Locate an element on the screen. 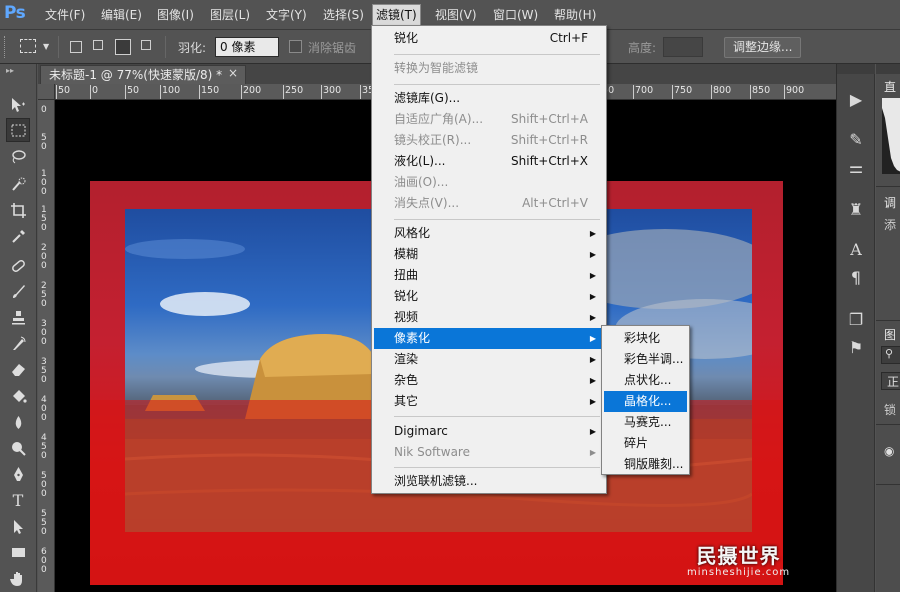 The image size is (900, 592). menu-item-vanishing-point: 消失点(V)... Alt+Ctrl+V is located at coordinates (489, 203).